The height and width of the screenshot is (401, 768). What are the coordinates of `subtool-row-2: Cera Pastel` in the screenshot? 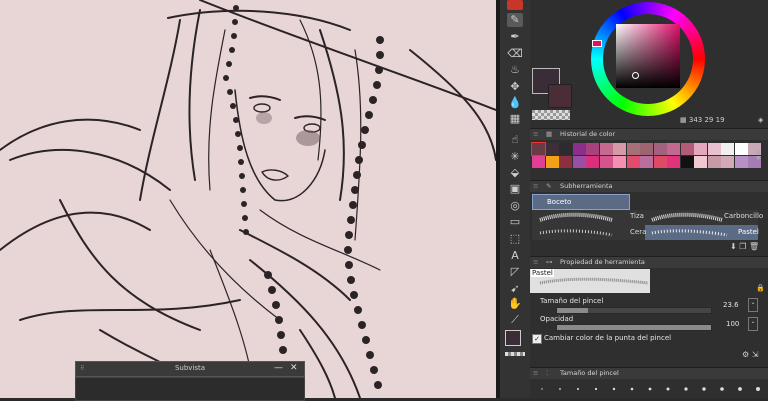 It's located at (645, 232).